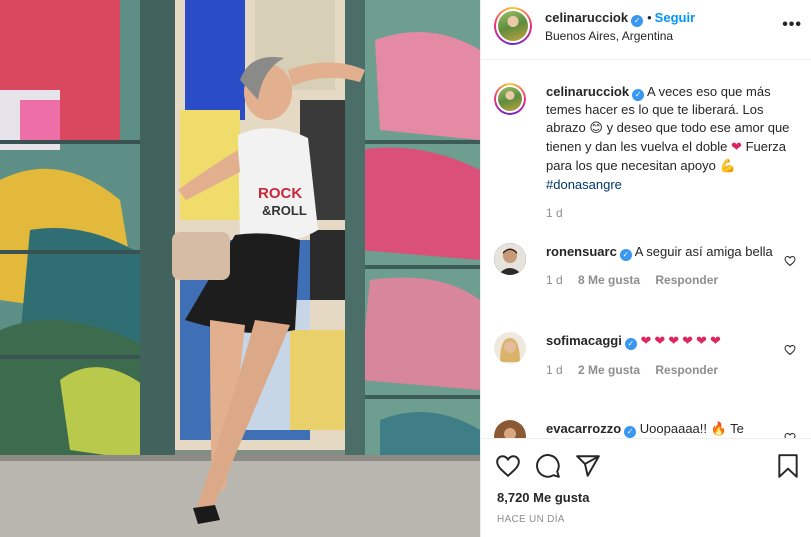  Describe the element at coordinates (583, 428) in the screenshot. I see `comment-username: evacarrozzo` at that location.